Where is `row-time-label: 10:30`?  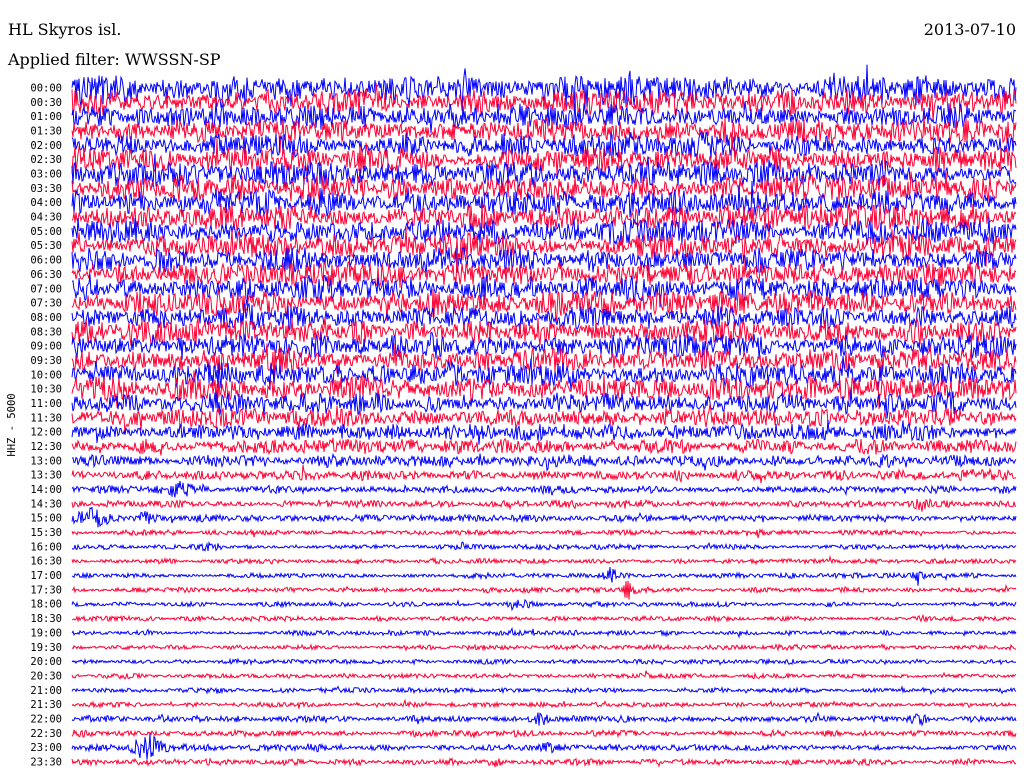
row-time-label: 10:30 is located at coordinates (46, 390).